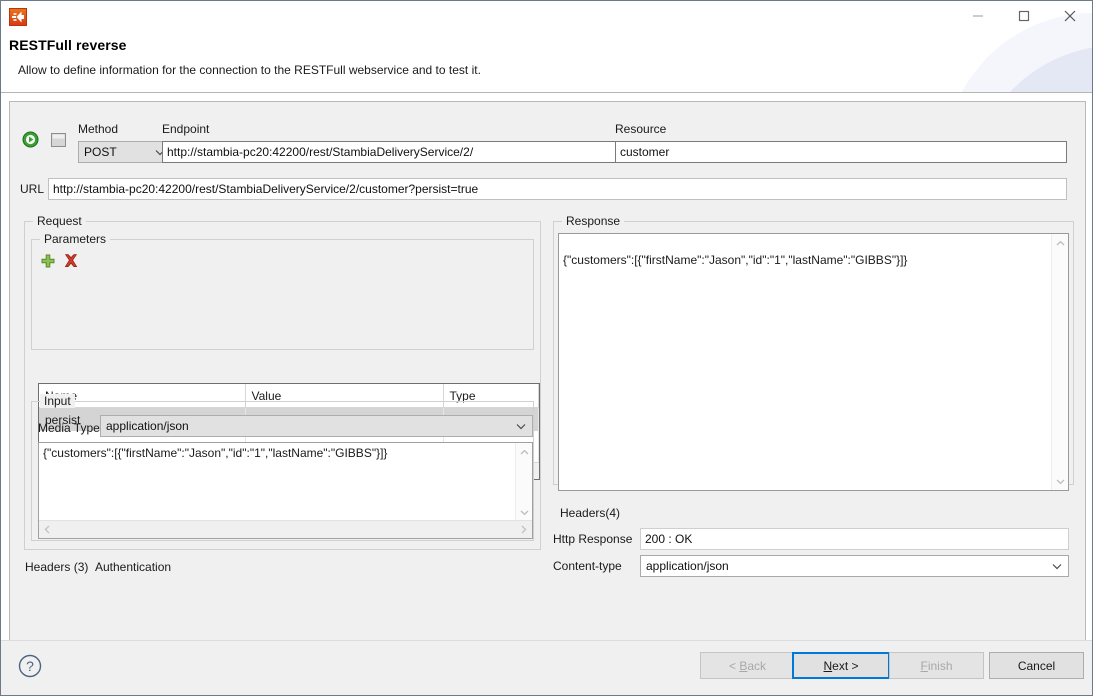 The height and width of the screenshot is (696, 1093). I want to click on stambia-arrow-icon, so click(18, 17).